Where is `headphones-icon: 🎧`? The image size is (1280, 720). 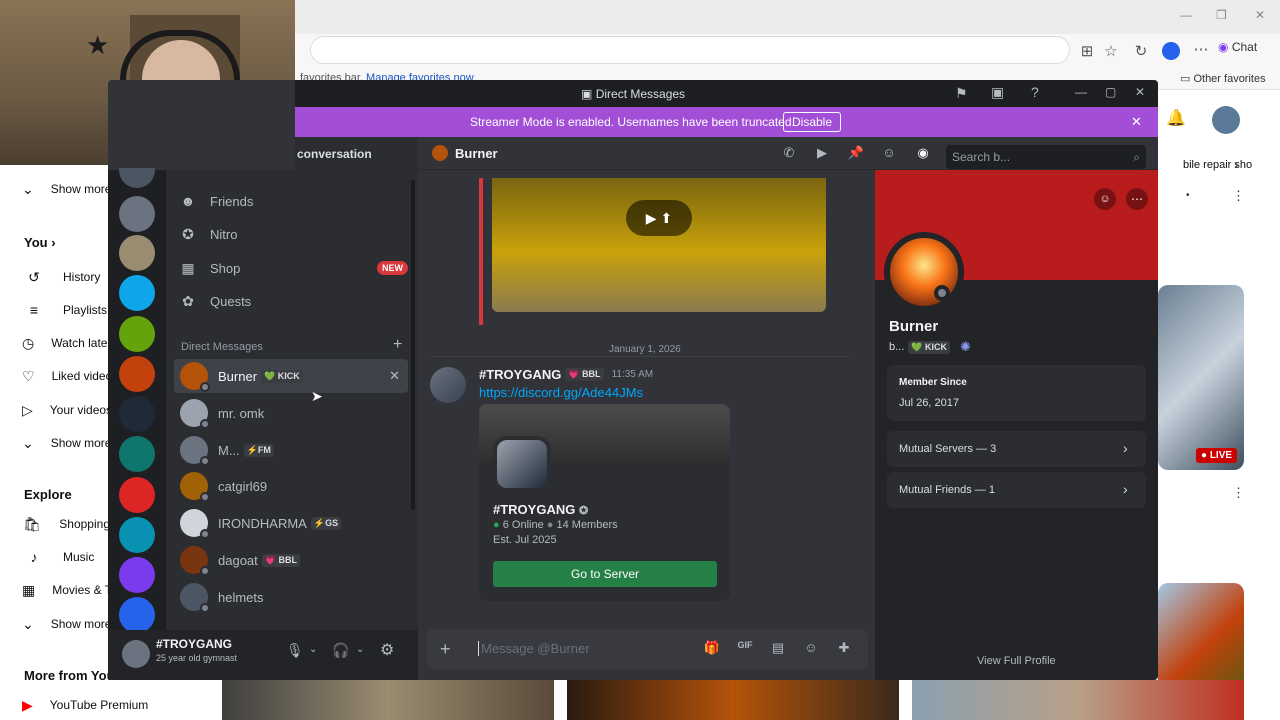 headphones-icon: 🎧 is located at coordinates (340, 650).